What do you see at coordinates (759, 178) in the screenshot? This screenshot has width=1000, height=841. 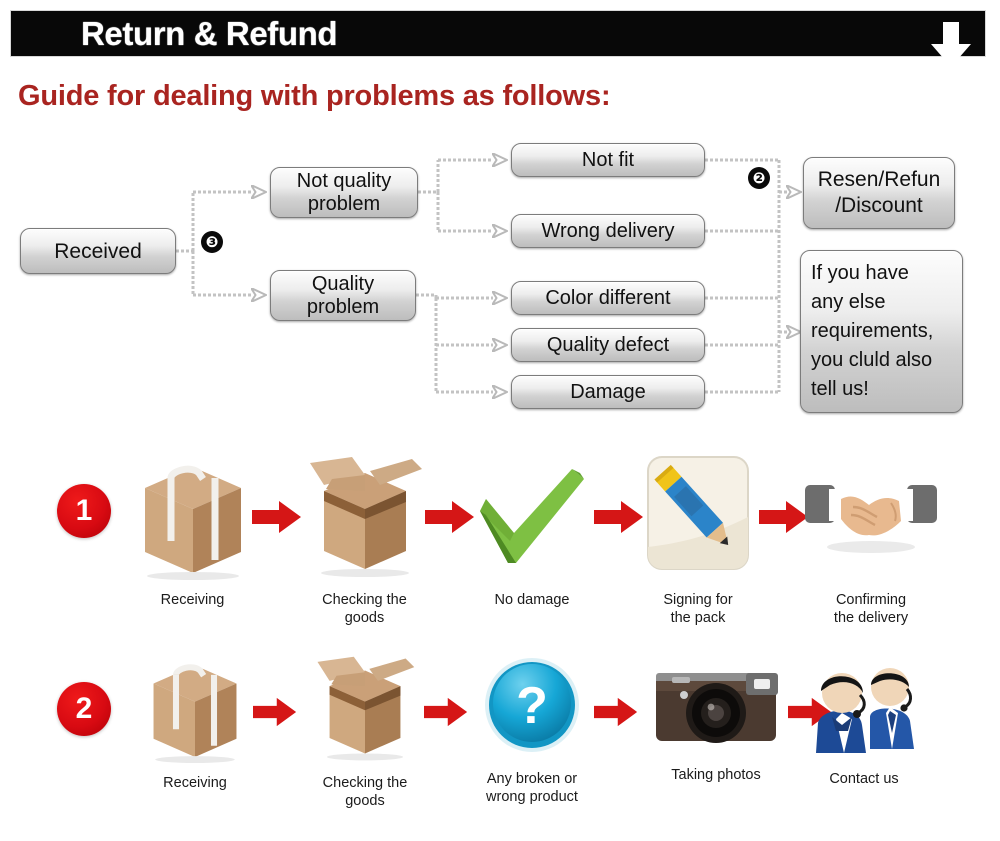 I see `flow-badge-two: ❷` at bounding box center [759, 178].